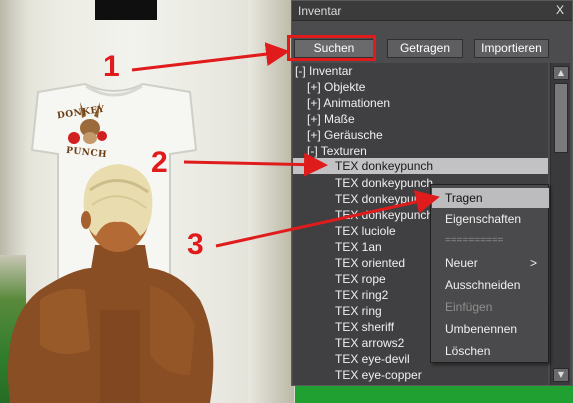  I want to click on tree-folder-objects: [+] Objekte, so click(427, 87).